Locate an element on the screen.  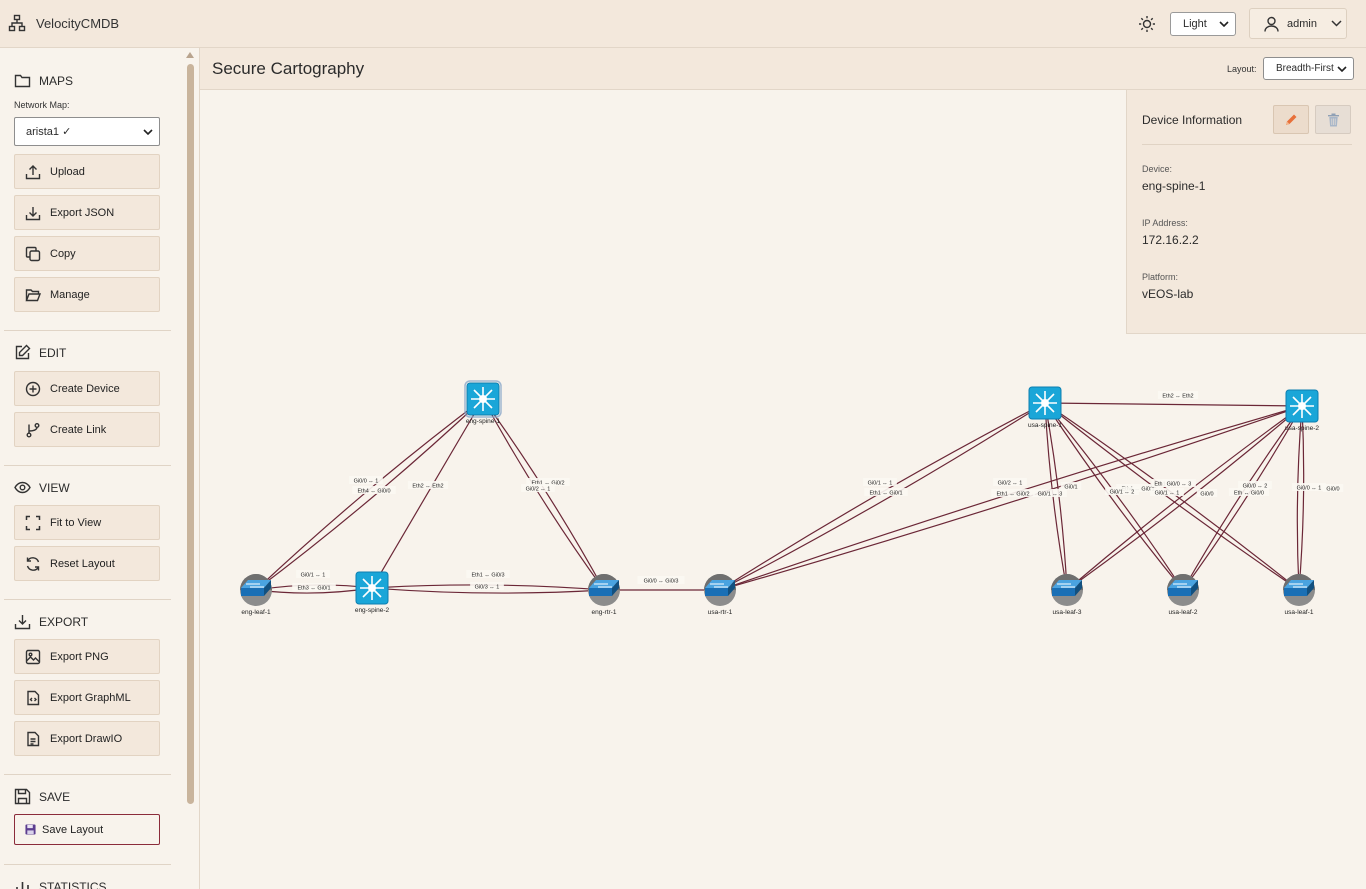
router-node: eng-leaf-1 is located at coordinates (256, 595).